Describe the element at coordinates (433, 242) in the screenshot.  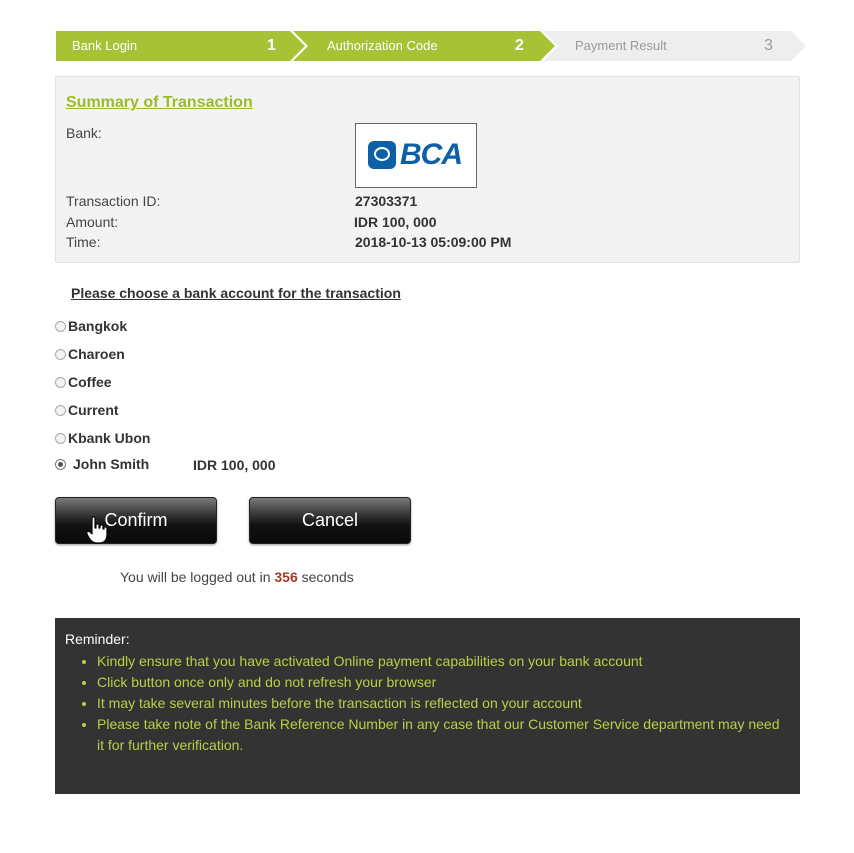
I see `time-value: 2018-10-13 05:09:00 PM` at that location.